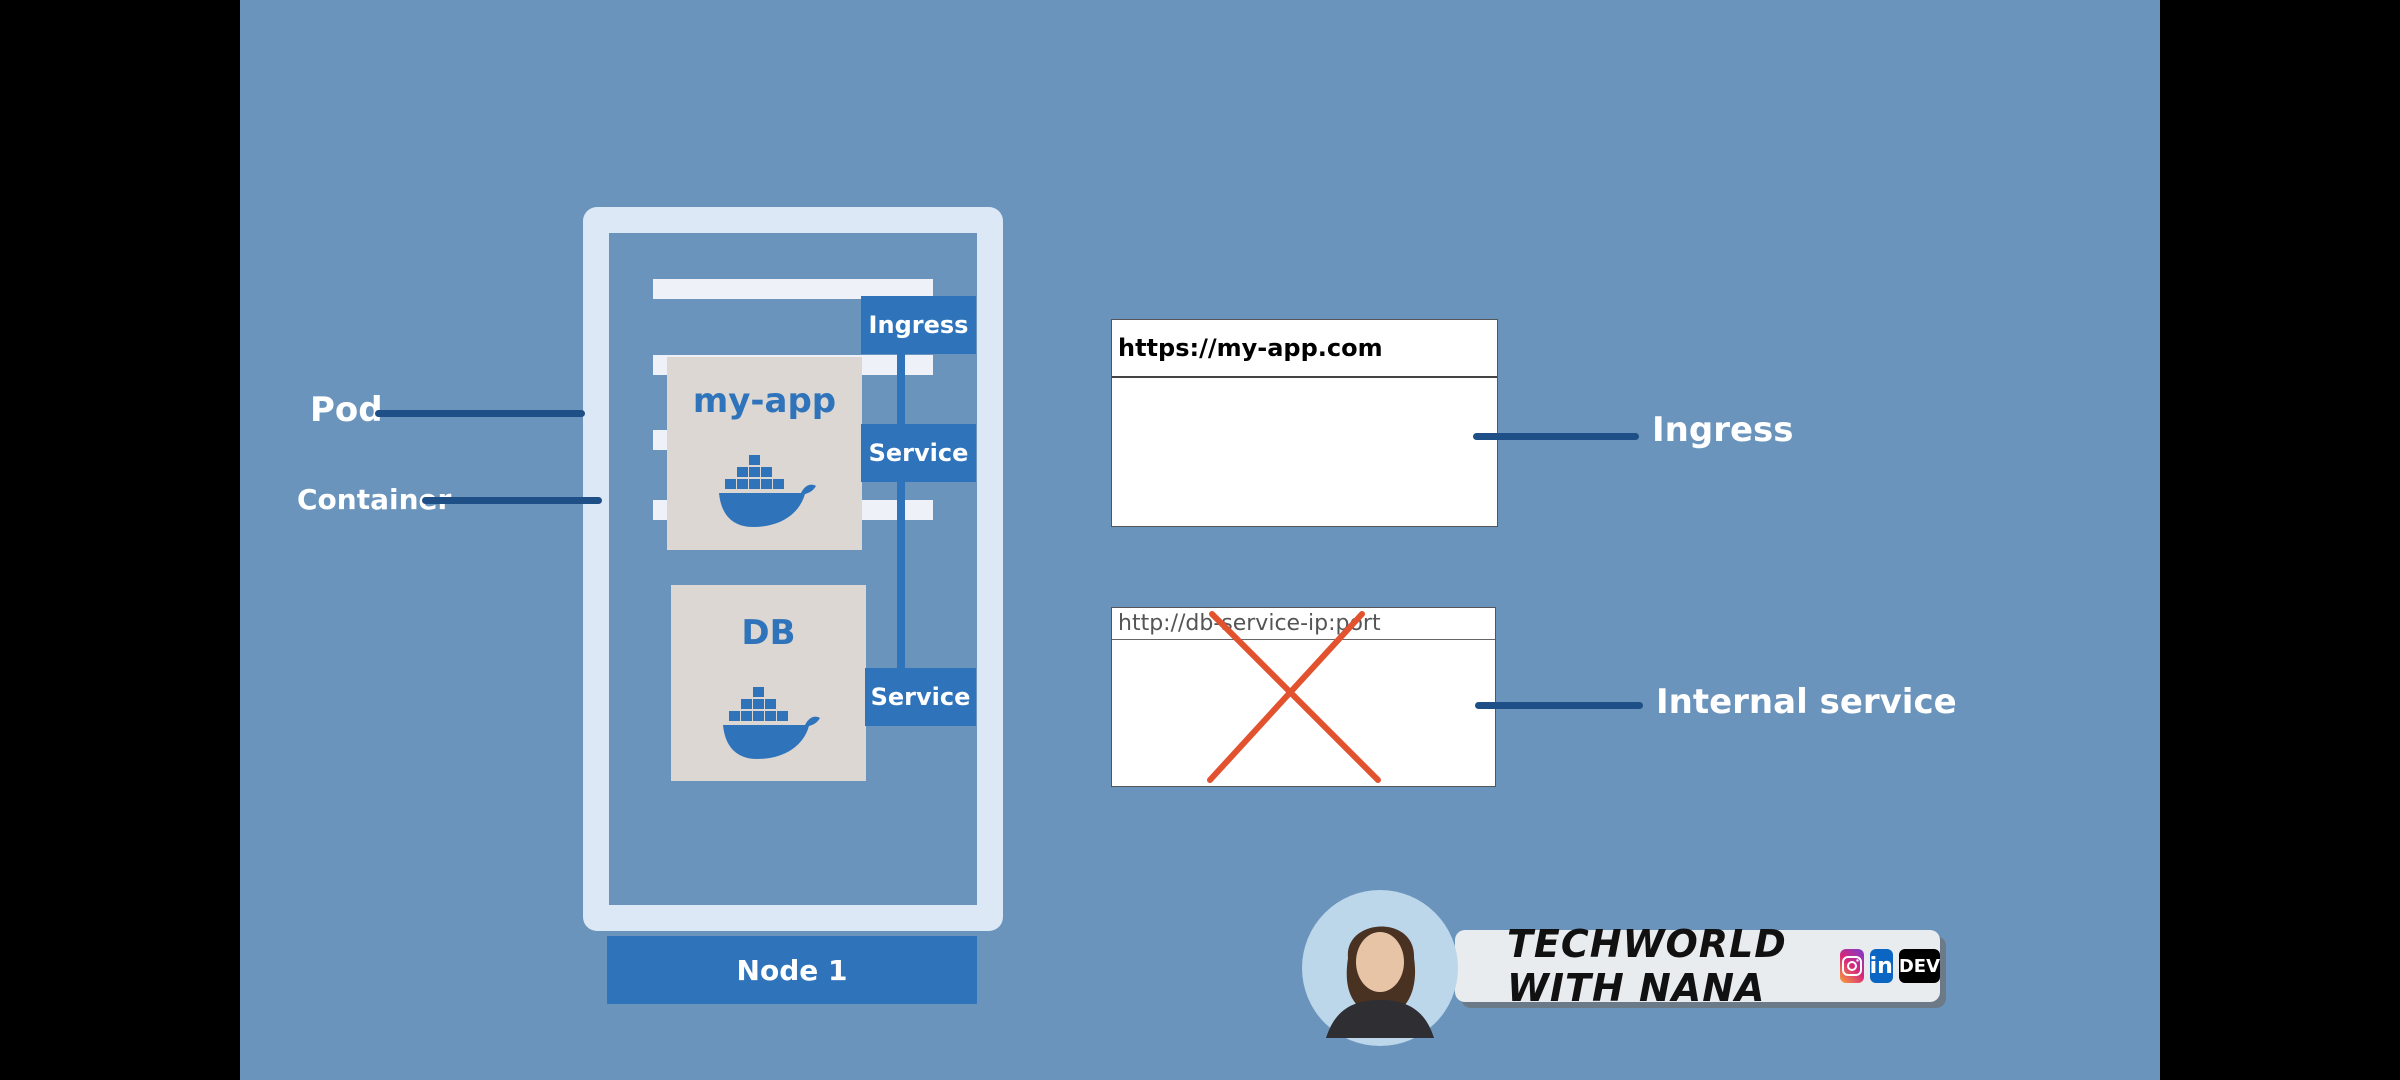  Describe the element at coordinates (918, 325) in the screenshot. I see `ingress-tag: Ingress` at that location.